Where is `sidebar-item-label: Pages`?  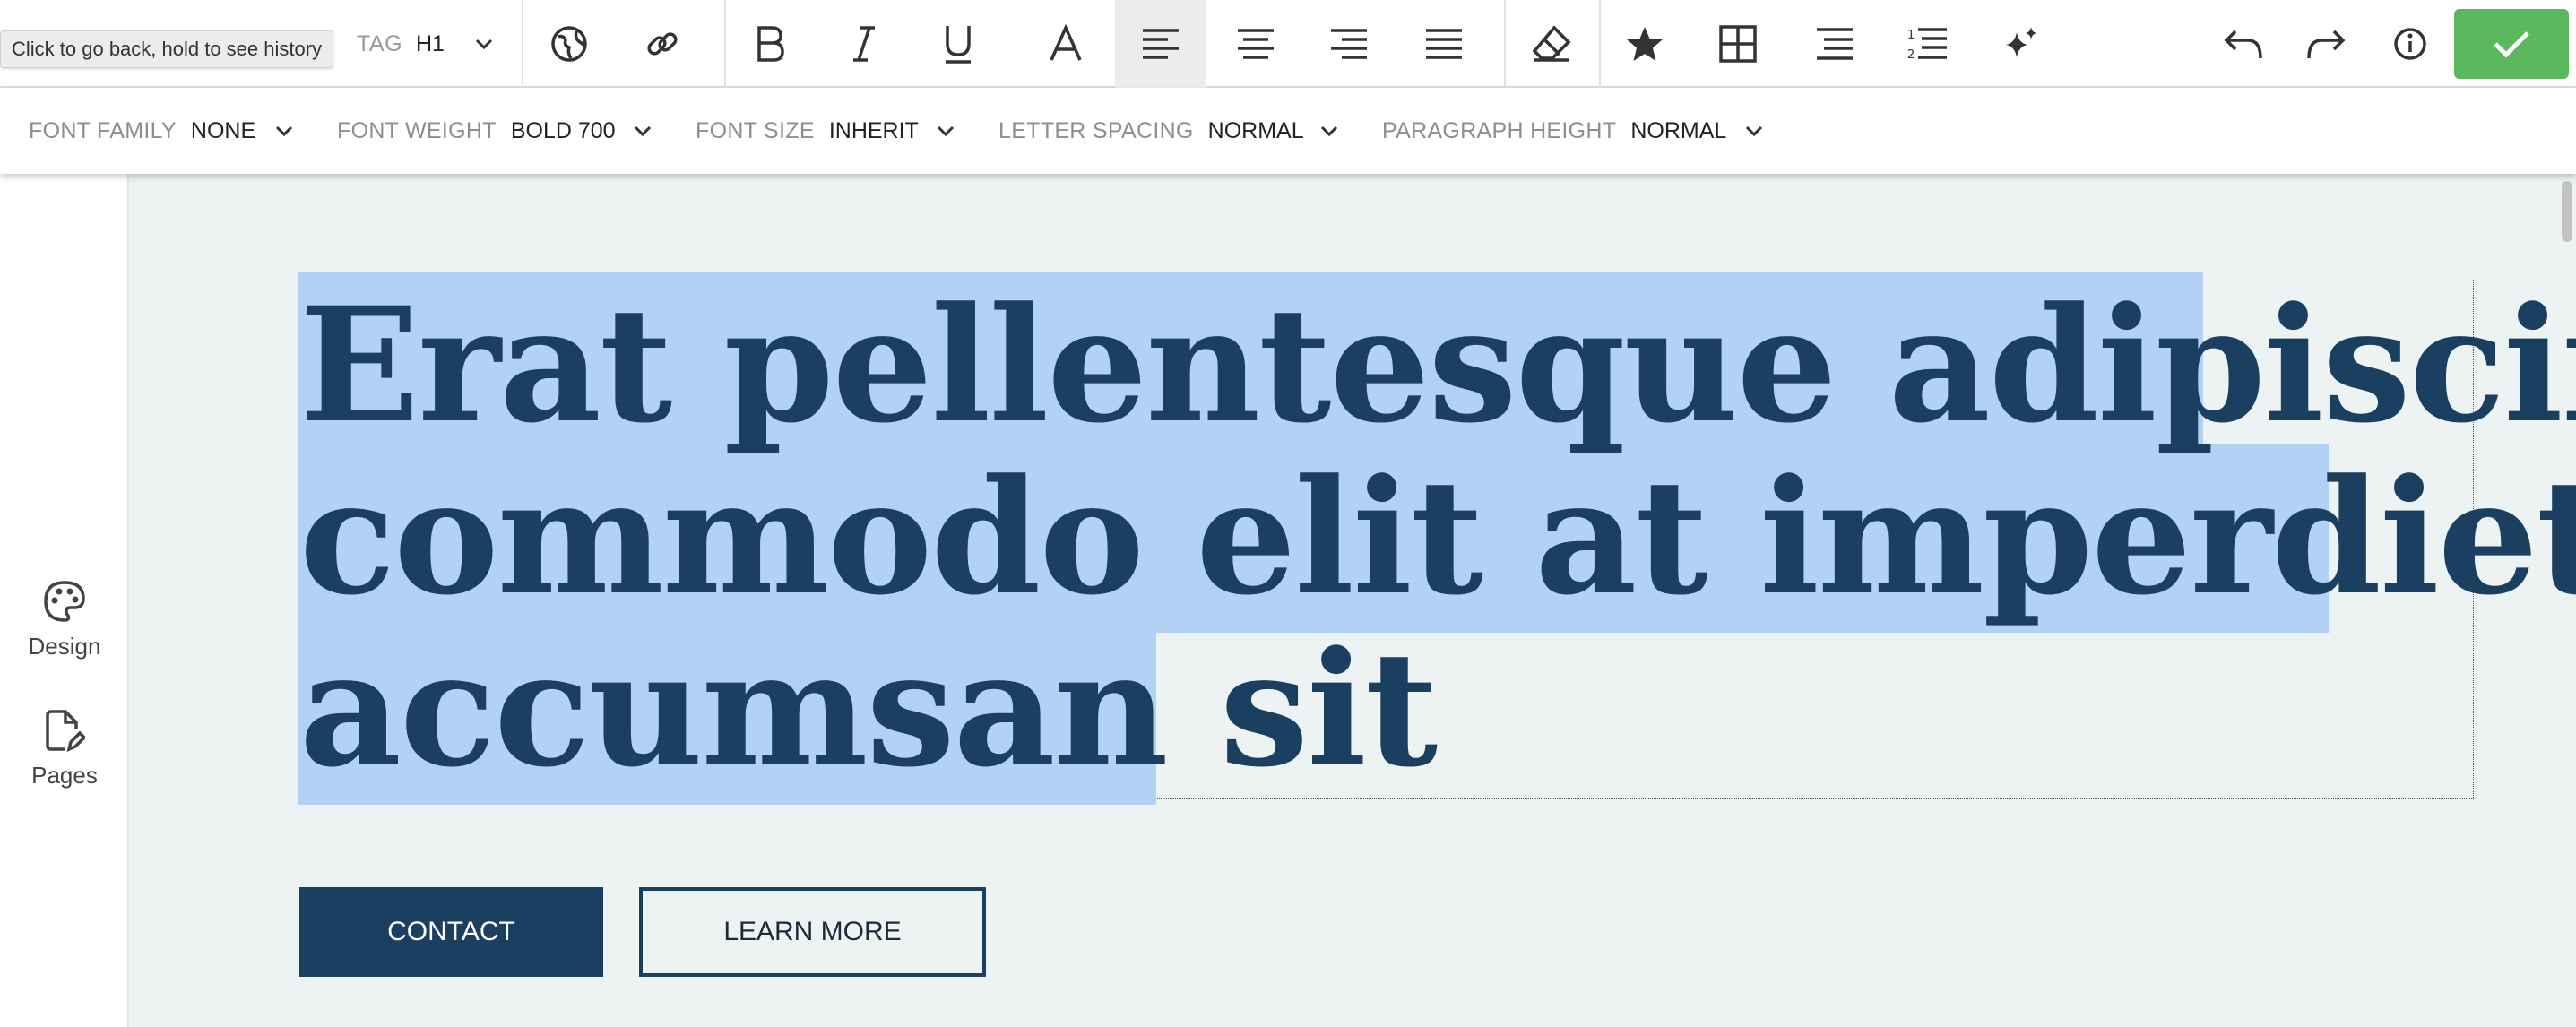
sidebar-item-label: Pages is located at coordinates (64, 775).